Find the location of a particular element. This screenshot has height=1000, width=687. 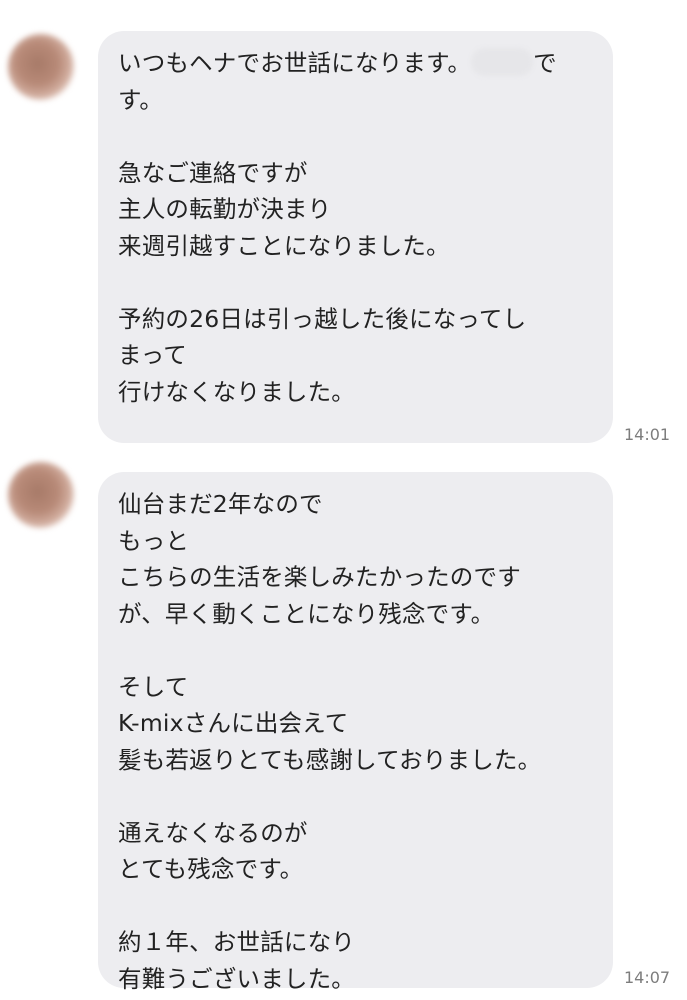

message-line: K-mixさんに出会えて is located at coordinates (233, 723).